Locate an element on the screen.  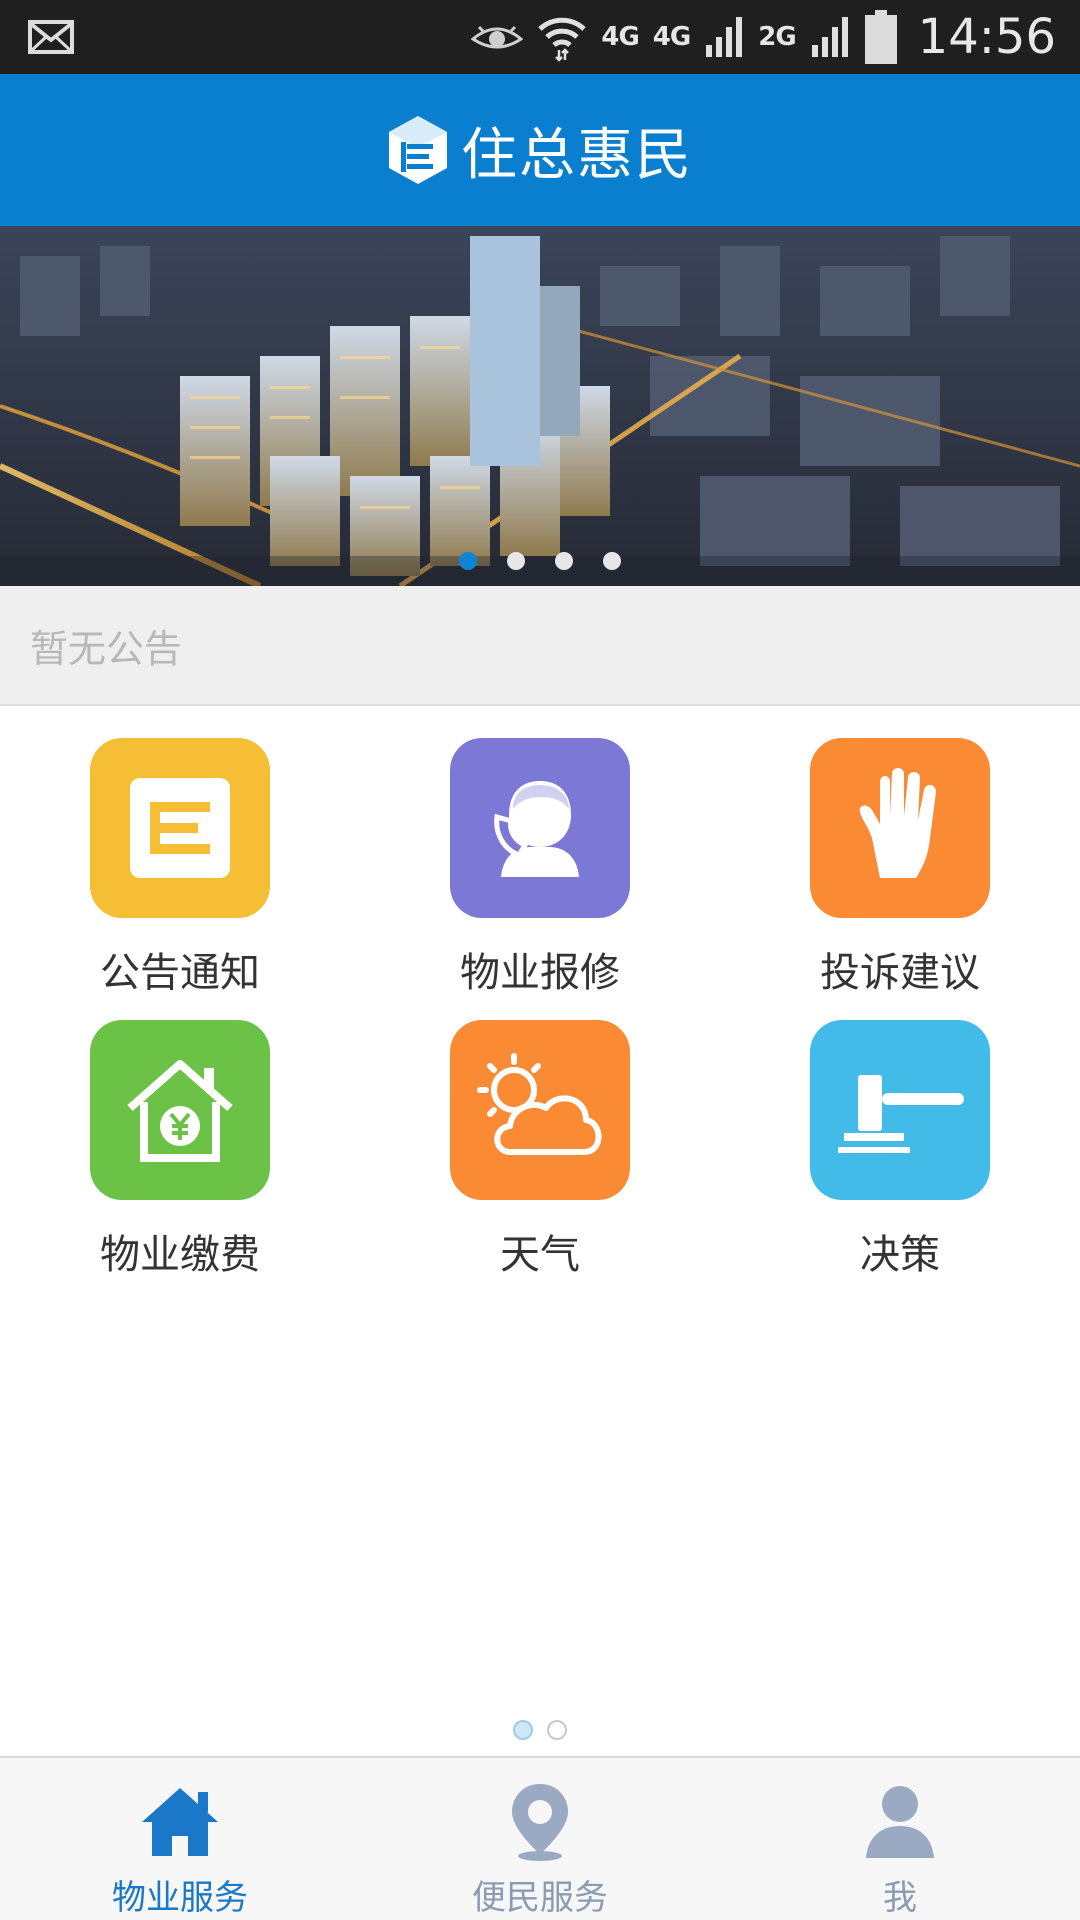
app-header: 住总惠民 is located at coordinates (540, 150).